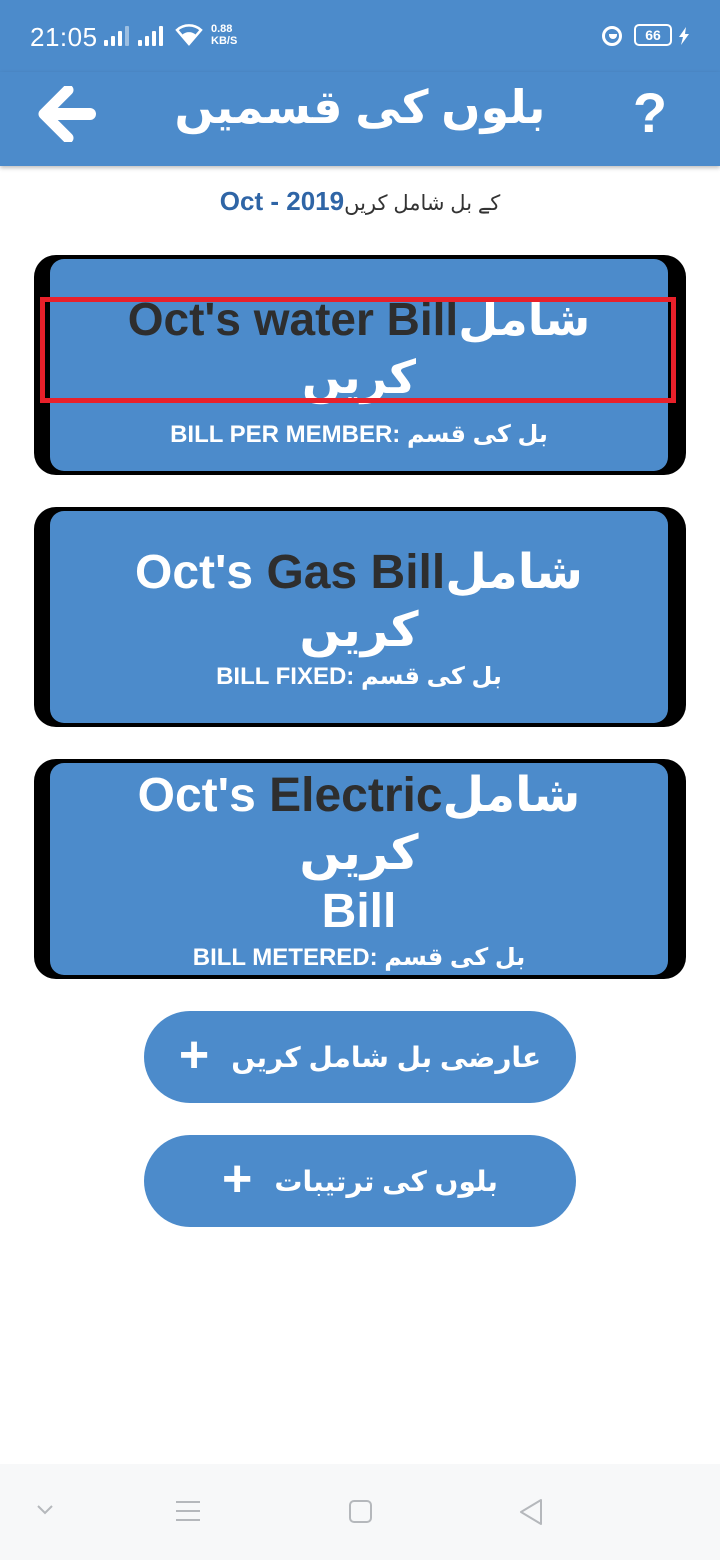 The image size is (720, 1560). I want to click on system-nav-bar, so click(360, 1512).